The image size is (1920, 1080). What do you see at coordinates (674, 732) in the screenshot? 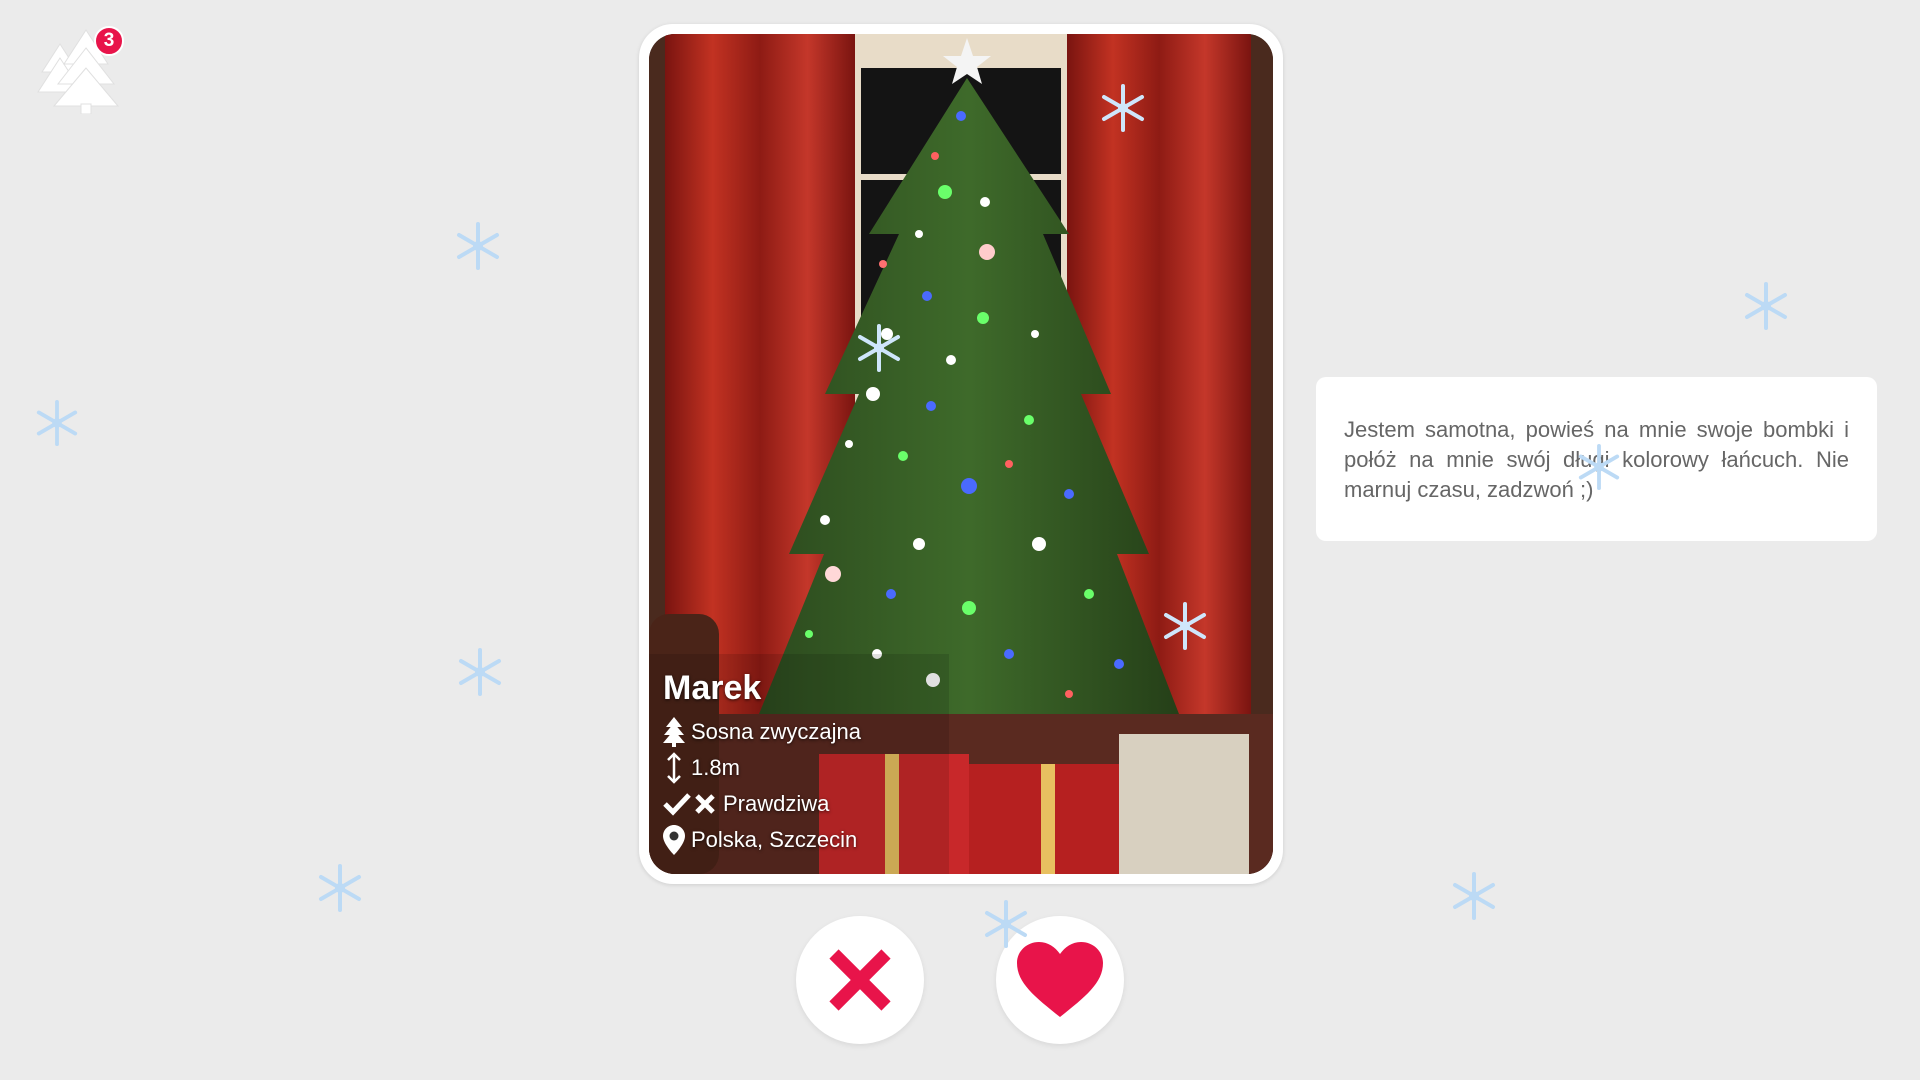
I see `tree-icon` at bounding box center [674, 732].